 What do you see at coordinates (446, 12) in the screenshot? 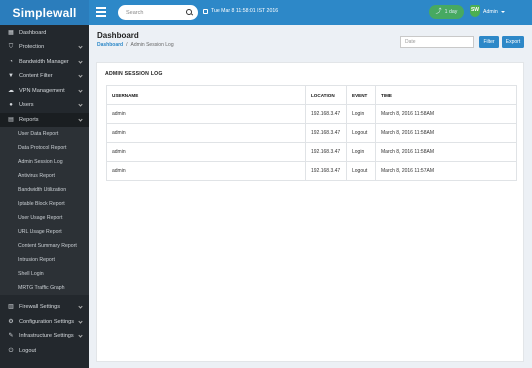
I see `period-selector: ⤴ 1 day` at bounding box center [446, 12].